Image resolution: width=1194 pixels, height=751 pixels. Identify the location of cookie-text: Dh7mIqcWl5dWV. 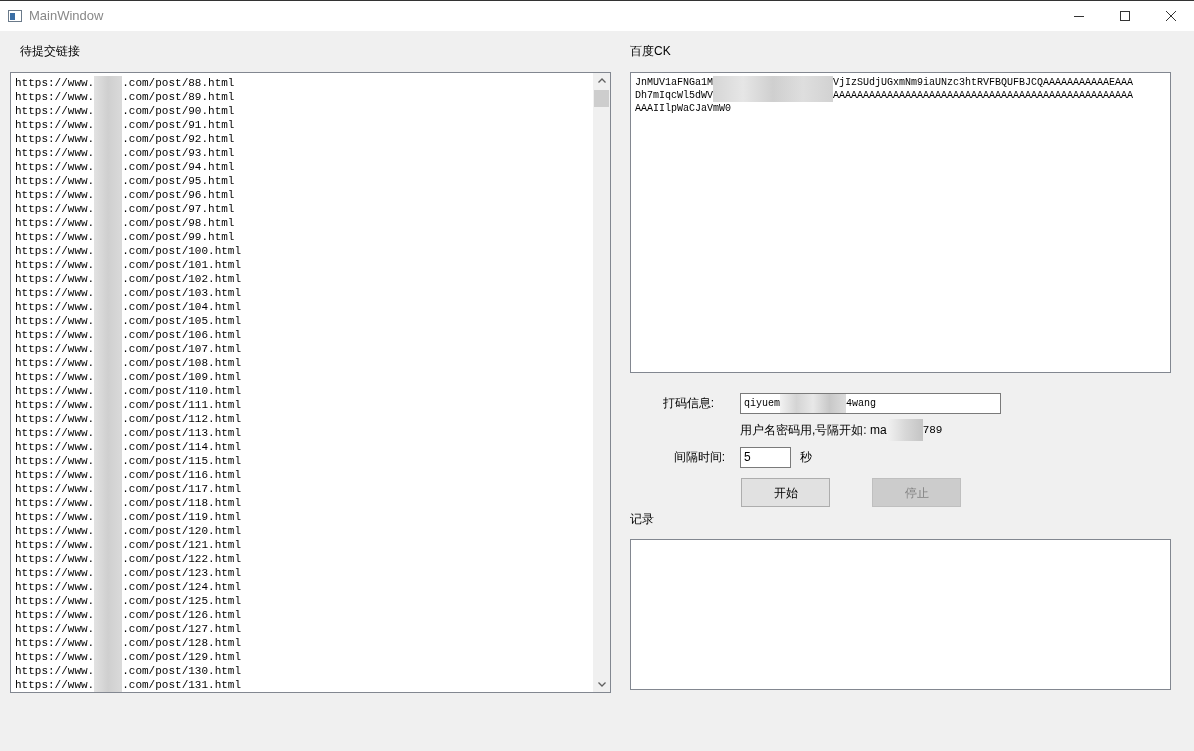
(674, 95).